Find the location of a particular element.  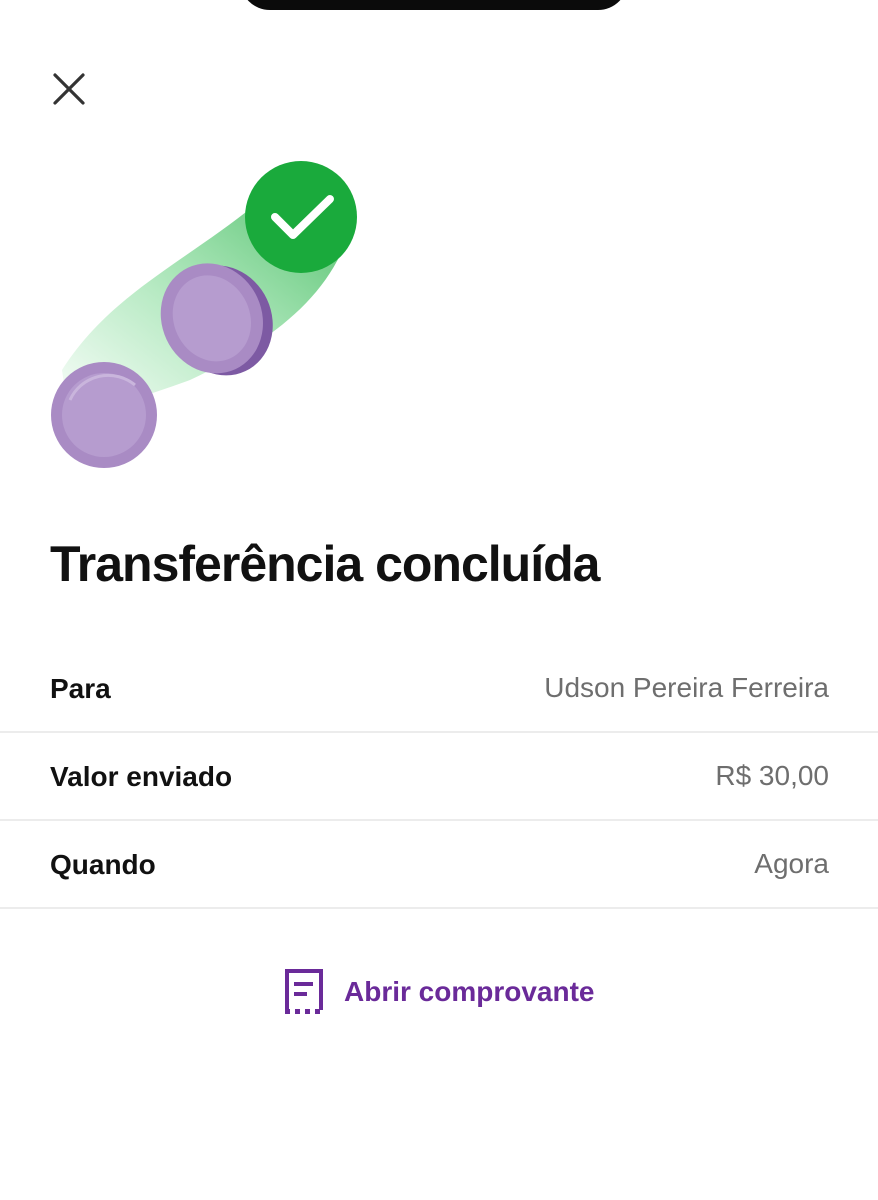

detail-row-amount: Valor enviado R$ 30,00 is located at coordinates (439, 777).